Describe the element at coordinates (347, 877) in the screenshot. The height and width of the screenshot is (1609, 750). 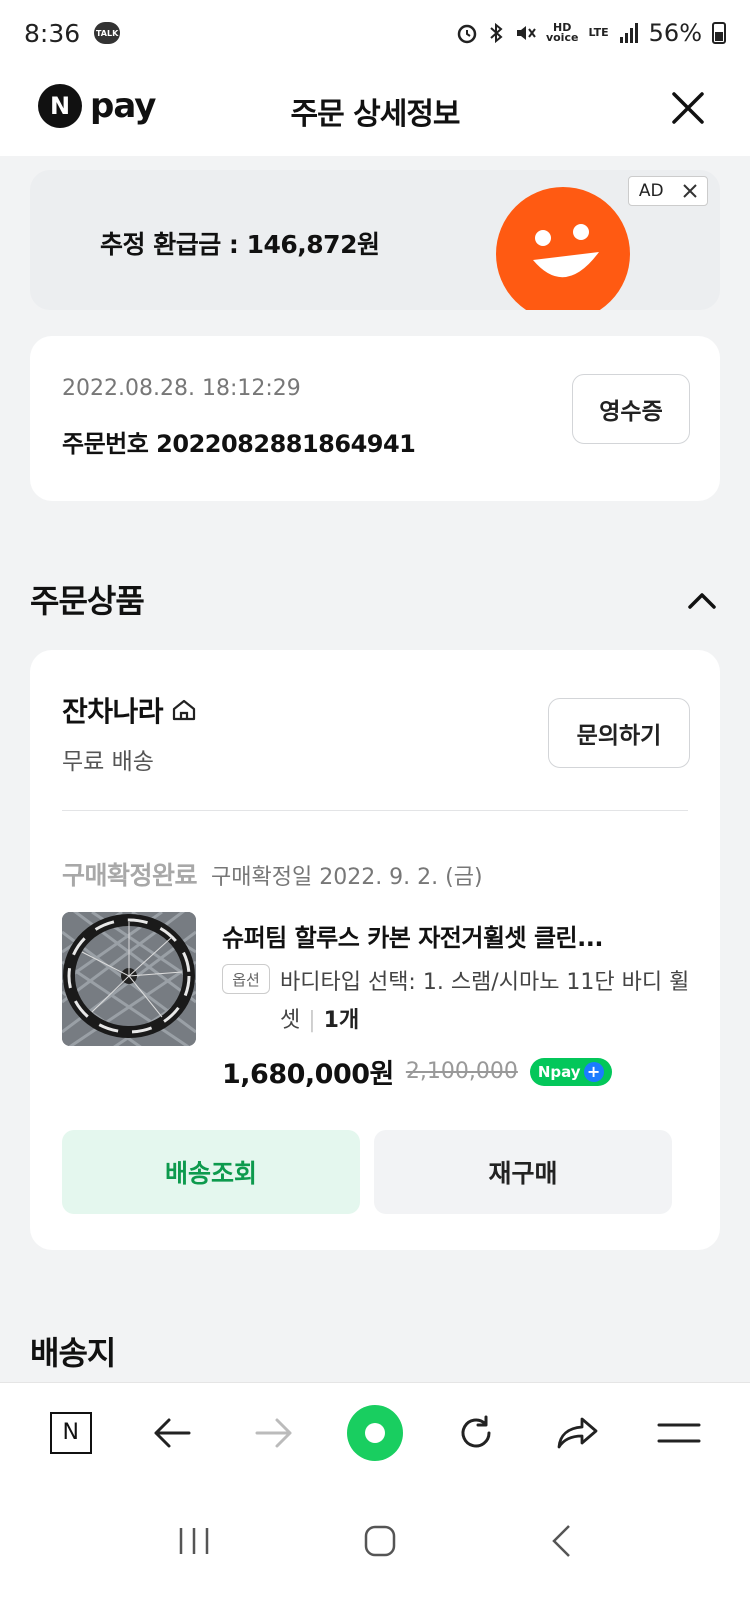
I see `confirm-date: 구매확정일 2022. 9. 2. (금)` at that location.